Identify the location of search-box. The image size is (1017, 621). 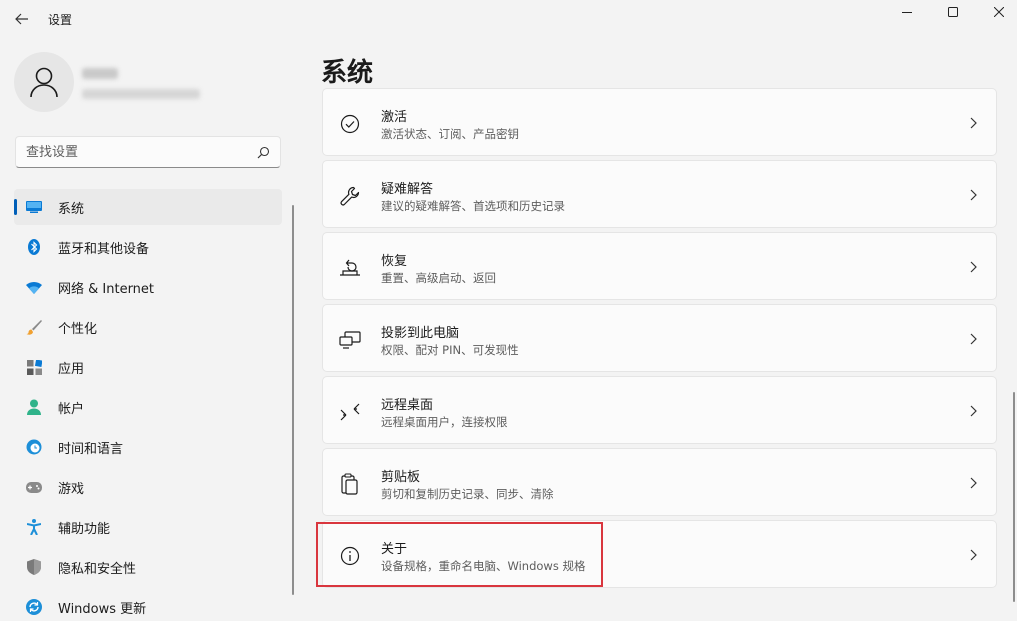
(148, 152).